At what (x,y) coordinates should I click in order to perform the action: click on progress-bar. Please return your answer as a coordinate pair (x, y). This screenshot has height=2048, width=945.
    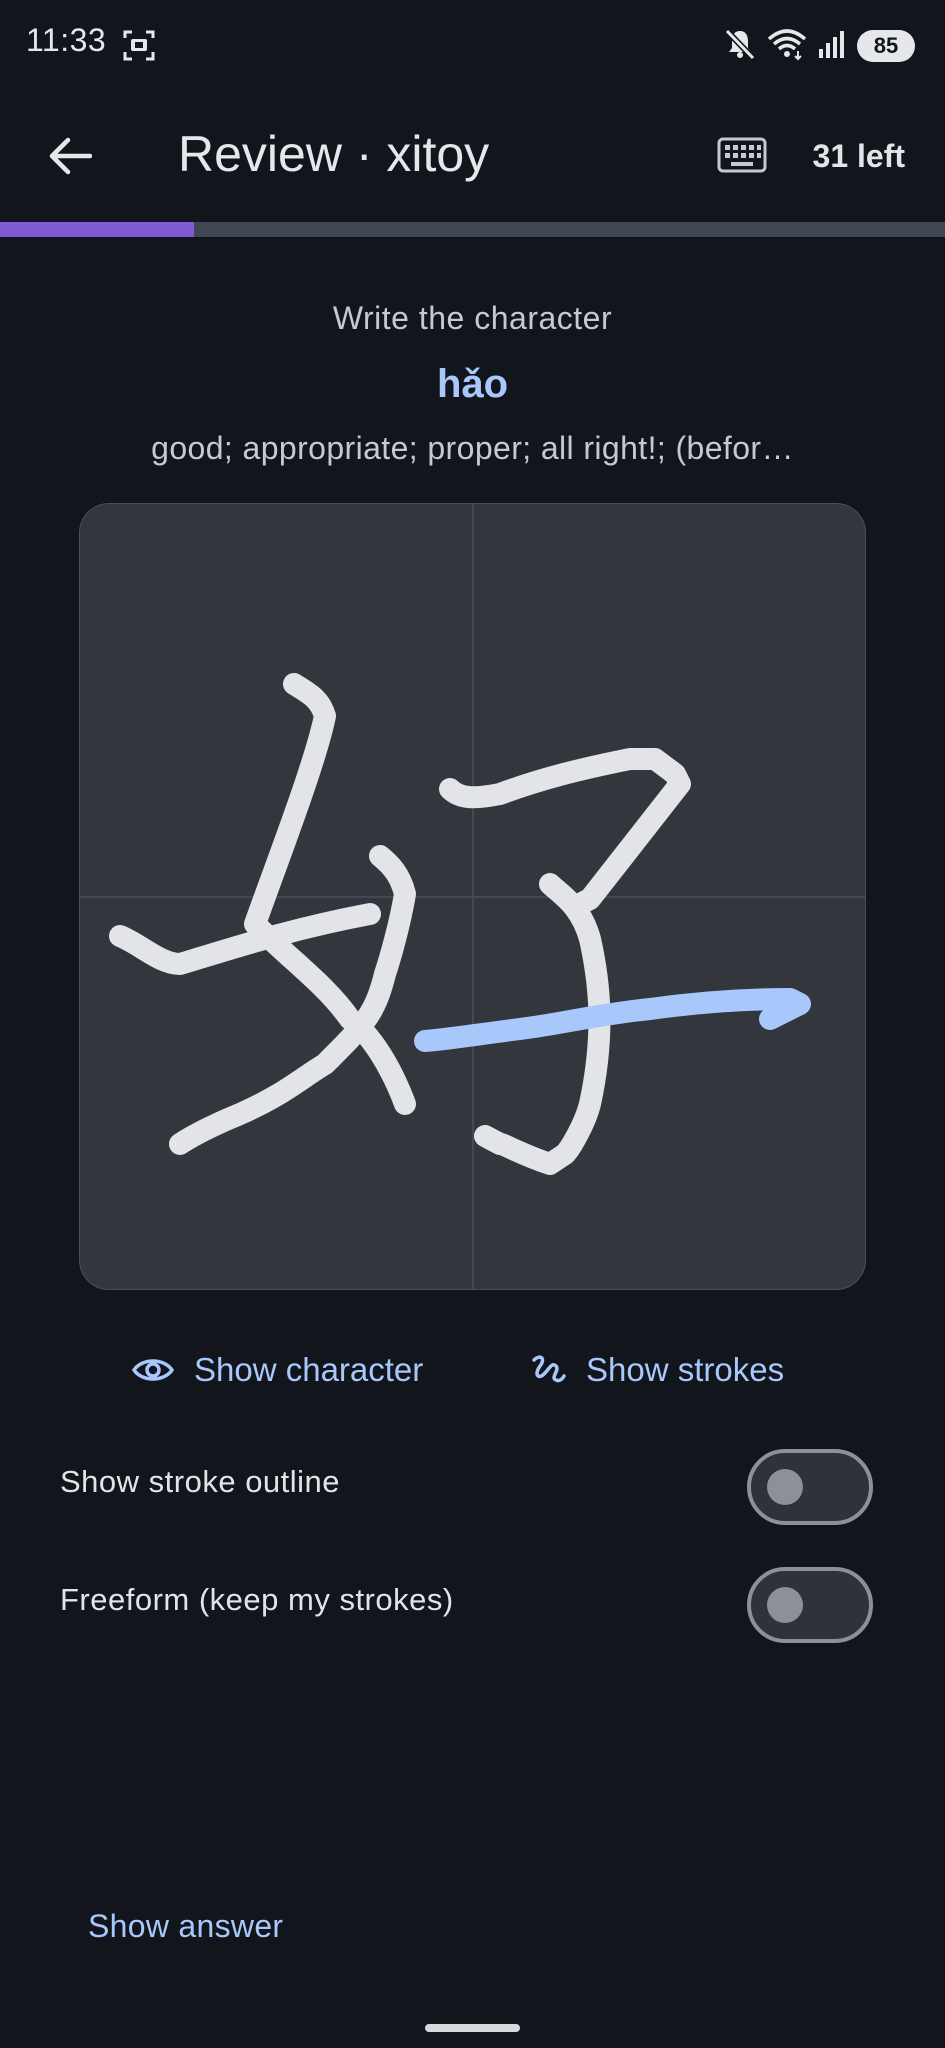
    Looking at the image, I should click on (472, 229).